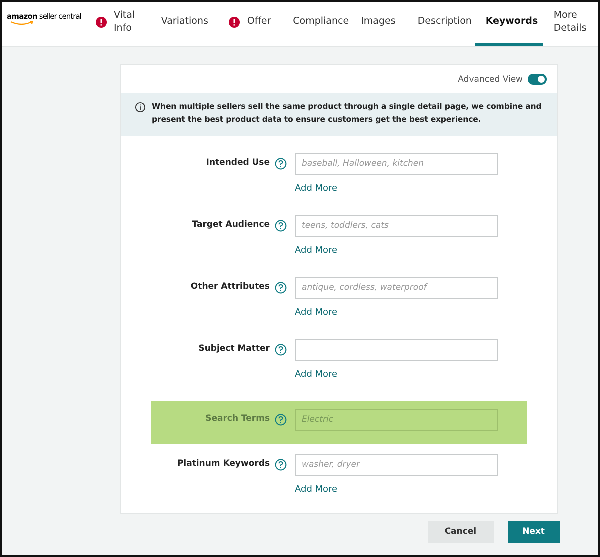 The image size is (600, 557). Describe the element at coordinates (230, 287) in the screenshot. I see `field-label: Other Attributes` at that location.